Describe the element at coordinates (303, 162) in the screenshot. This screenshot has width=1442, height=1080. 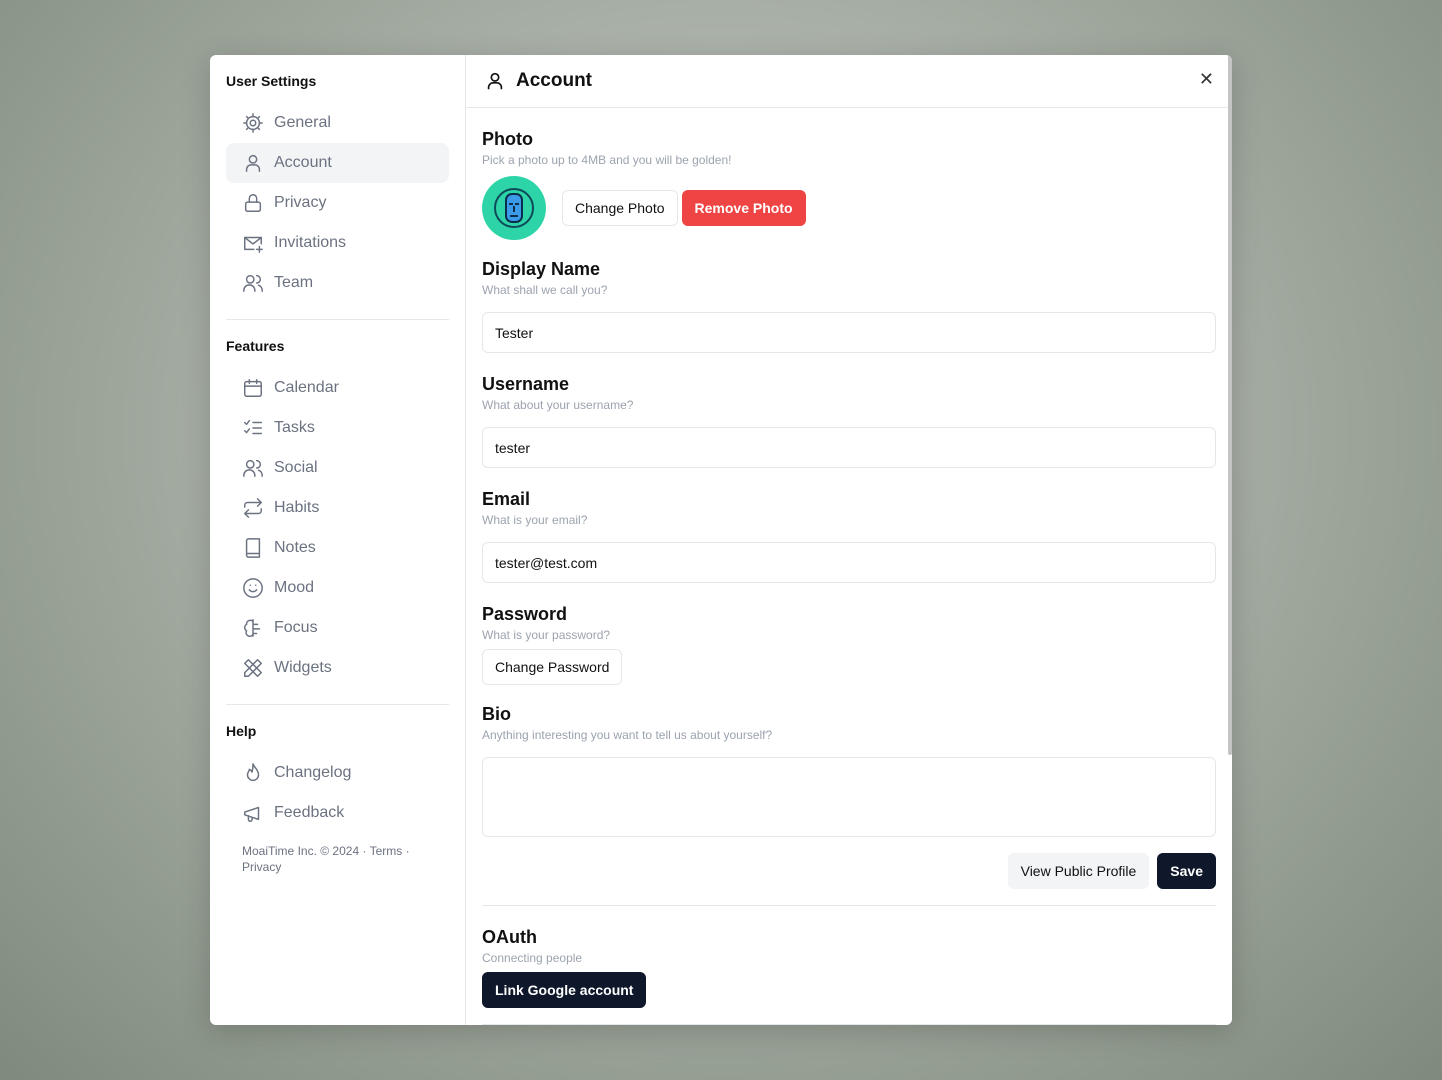
I see `sidebar-item-label: Account` at that location.